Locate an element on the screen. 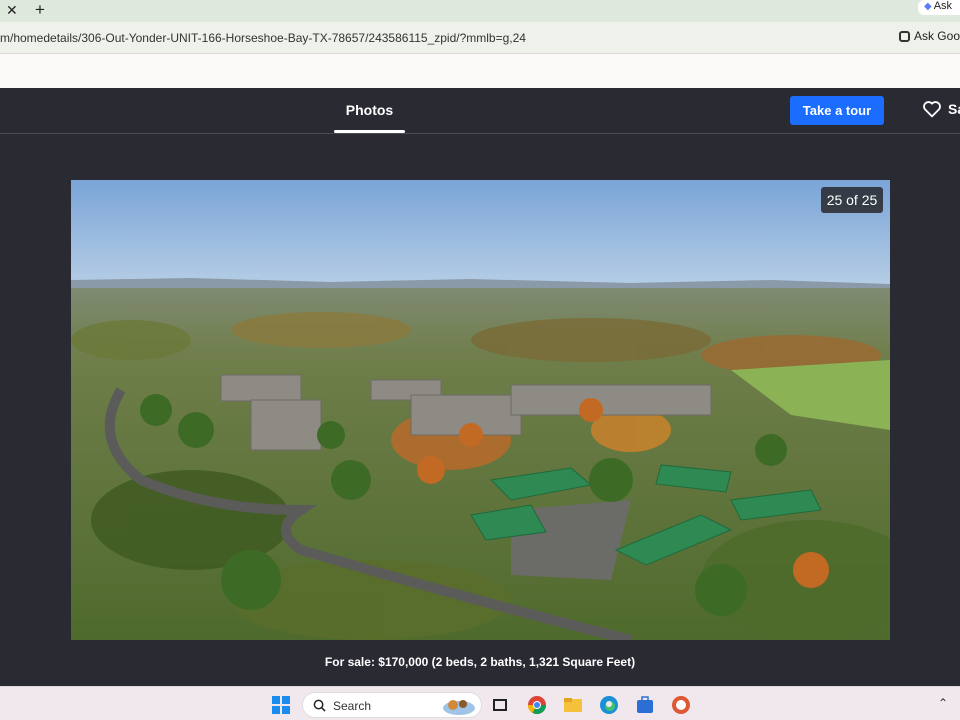  take-tour-button: Take a tour is located at coordinates (837, 110).